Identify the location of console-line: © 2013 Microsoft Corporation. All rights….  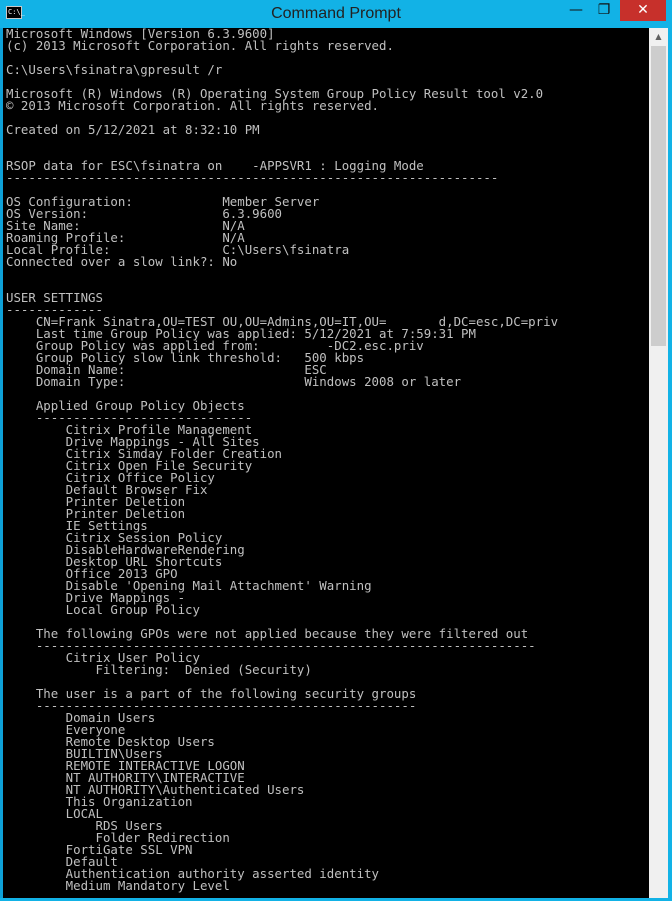
(192, 105).